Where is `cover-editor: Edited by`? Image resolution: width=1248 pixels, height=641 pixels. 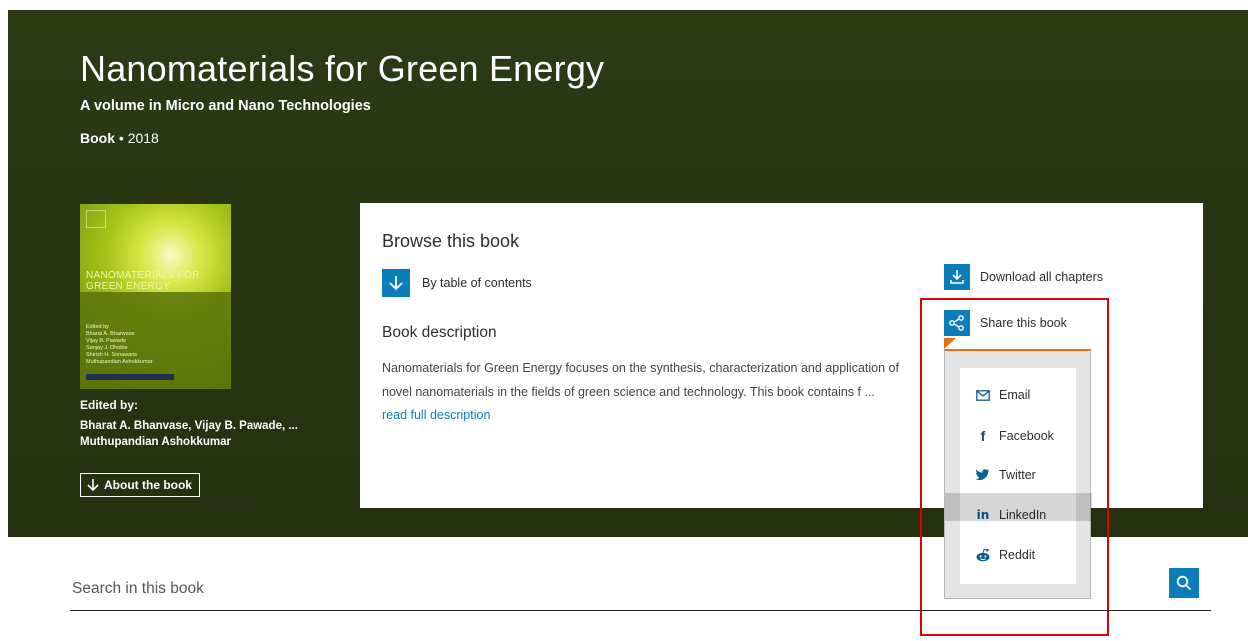
cover-editor: Edited by is located at coordinates (97, 327).